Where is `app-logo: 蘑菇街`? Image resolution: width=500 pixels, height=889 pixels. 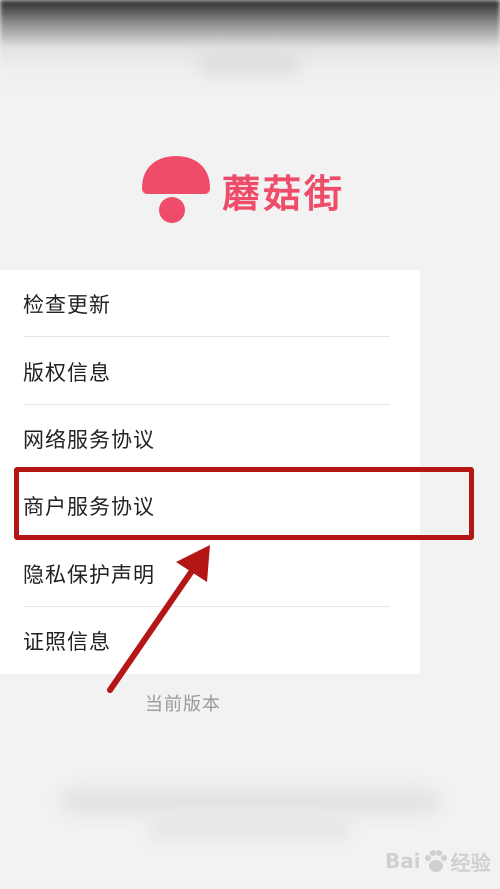 app-logo: 蘑菇街 is located at coordinates (258, 190).